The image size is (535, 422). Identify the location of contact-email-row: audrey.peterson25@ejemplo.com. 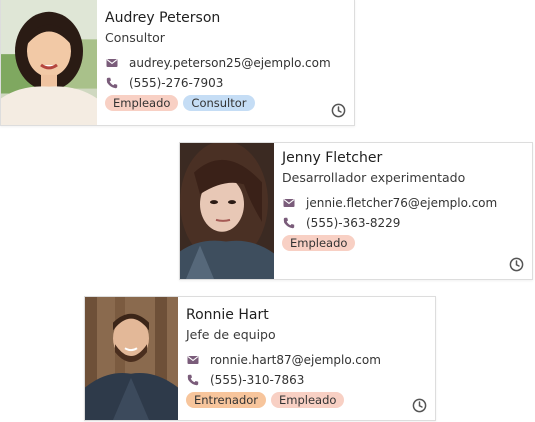
(225, 63).